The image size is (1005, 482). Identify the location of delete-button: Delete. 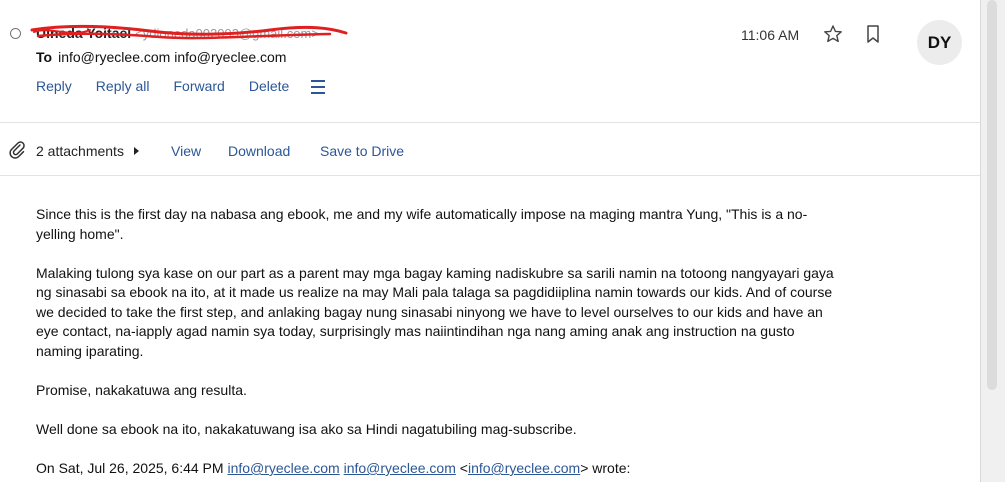
(269, 86).